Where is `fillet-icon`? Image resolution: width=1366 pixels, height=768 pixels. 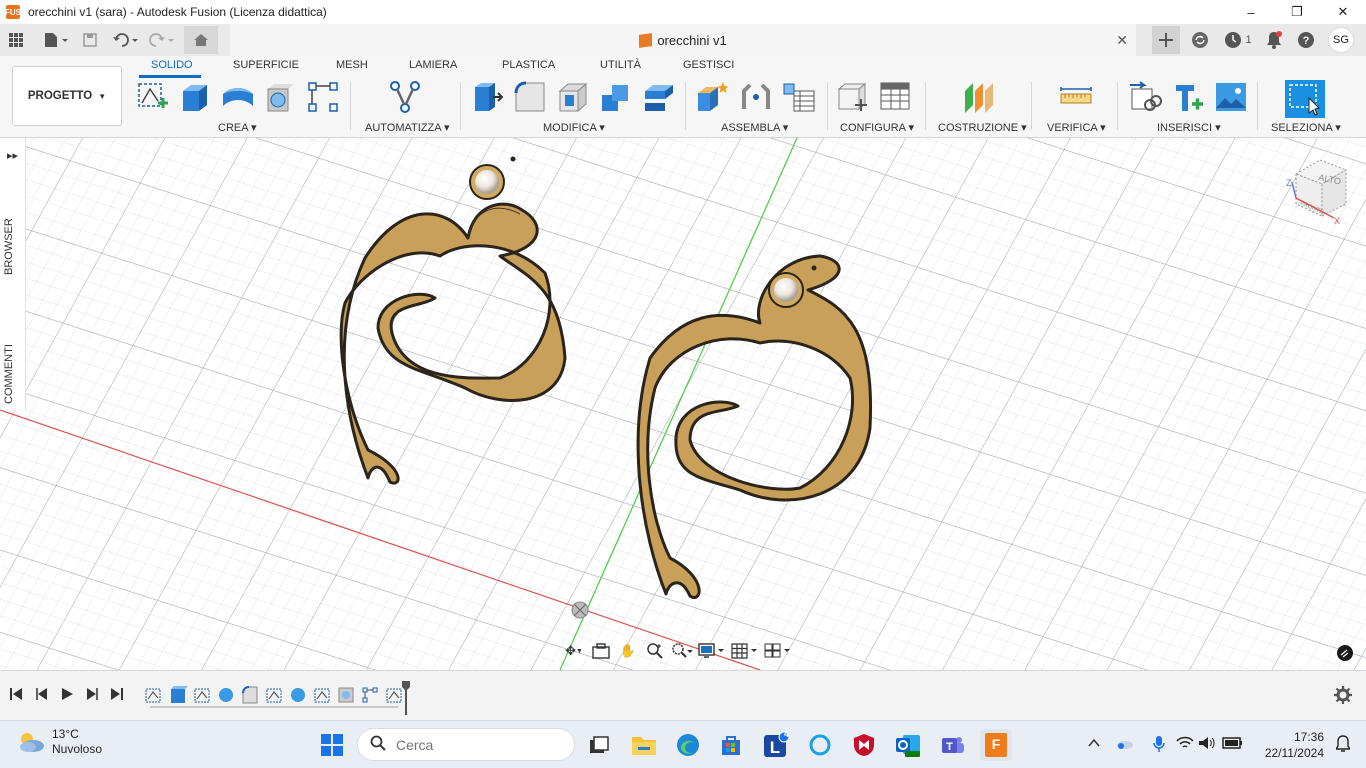
fillet-icon is located at coordinates (530, 97).